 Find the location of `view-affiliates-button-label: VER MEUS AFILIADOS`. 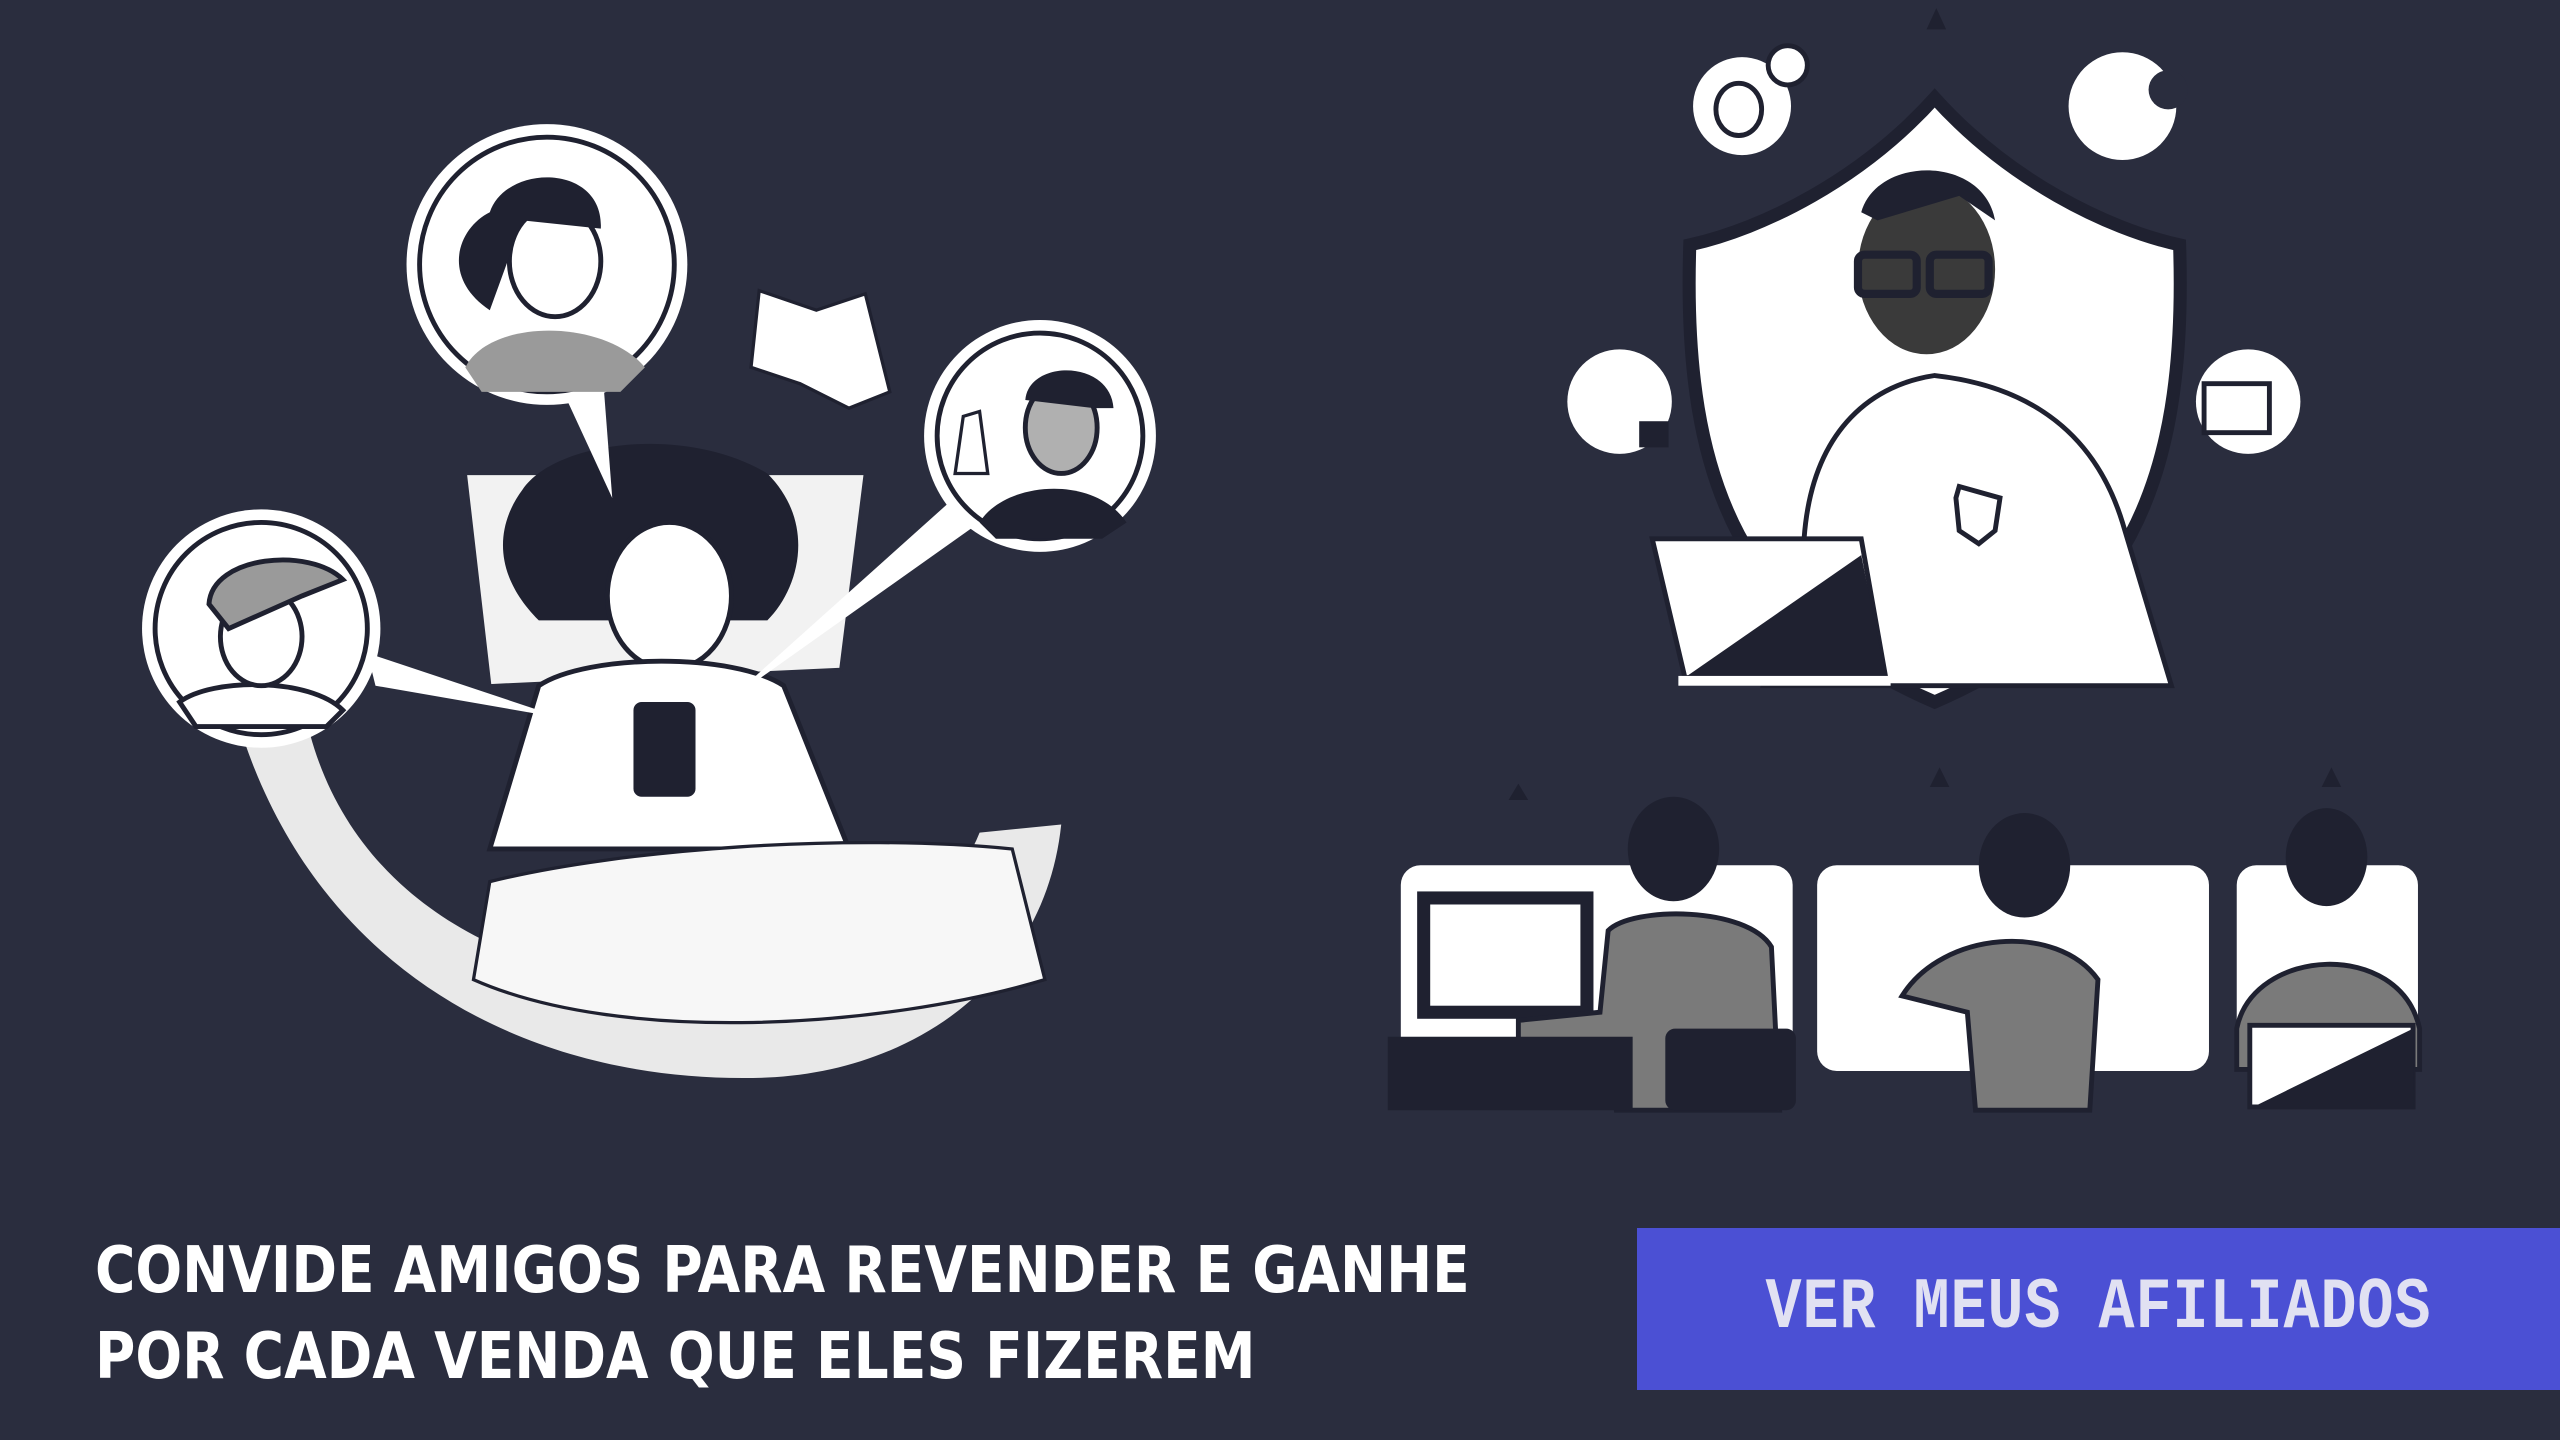

view-affiliates-button-label: VER MEUS AFILIADOS is located at coordinates (2098, 1309).